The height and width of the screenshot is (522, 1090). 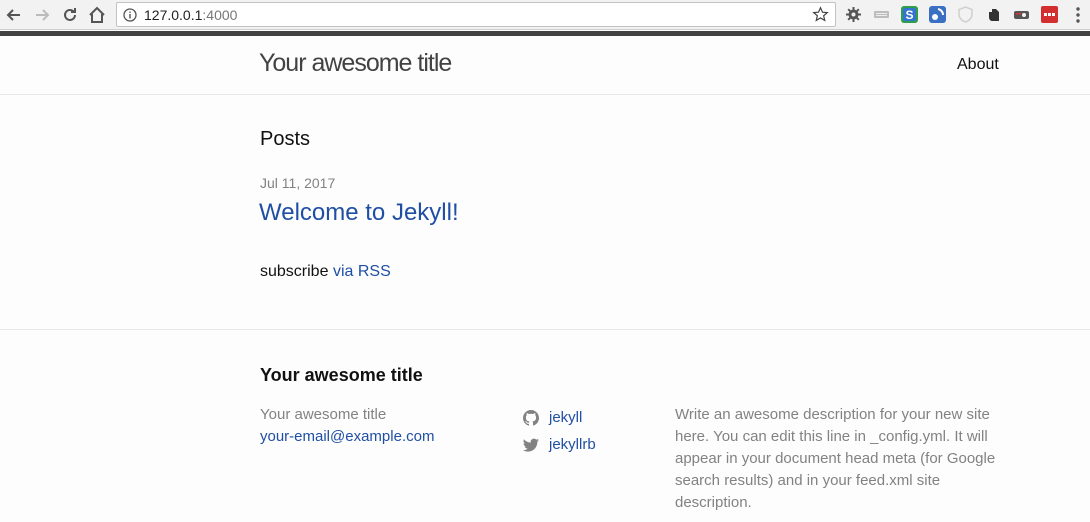 What do you see at coordinates (1049, 14) in the screenshot?
I see `sync-icon` at bounding box center [1049, 14].